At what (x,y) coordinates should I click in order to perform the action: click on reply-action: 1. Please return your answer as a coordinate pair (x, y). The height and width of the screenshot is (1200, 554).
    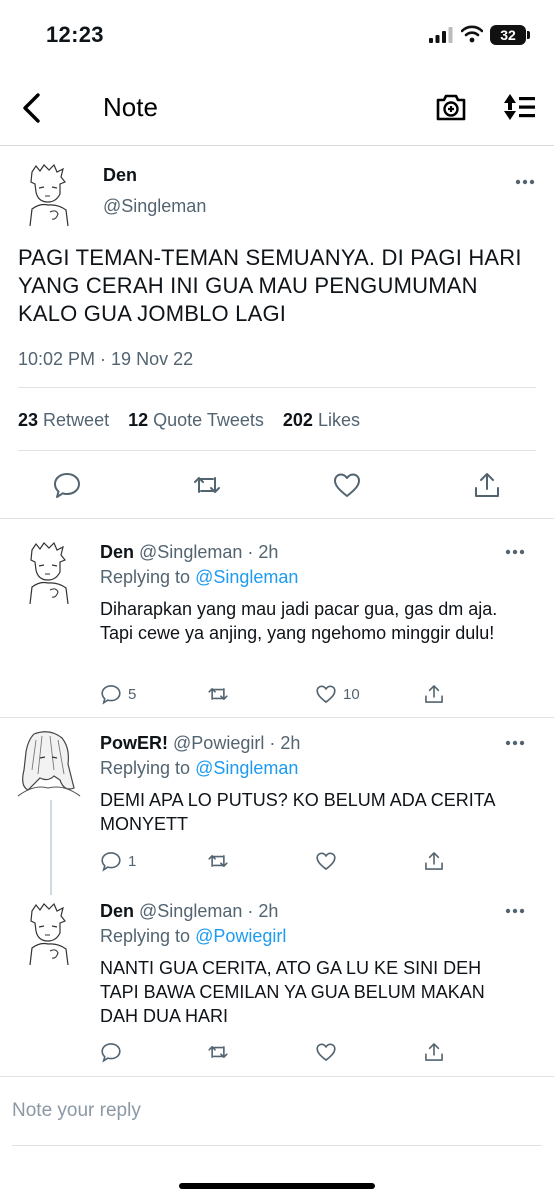
    Looking at the image, I should click on (118, 861).